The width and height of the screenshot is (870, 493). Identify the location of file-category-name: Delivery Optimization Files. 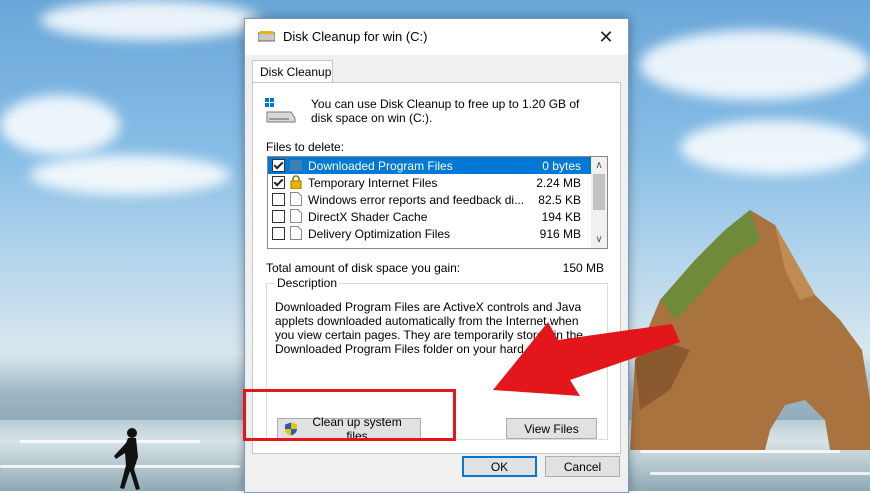
(379, 234).